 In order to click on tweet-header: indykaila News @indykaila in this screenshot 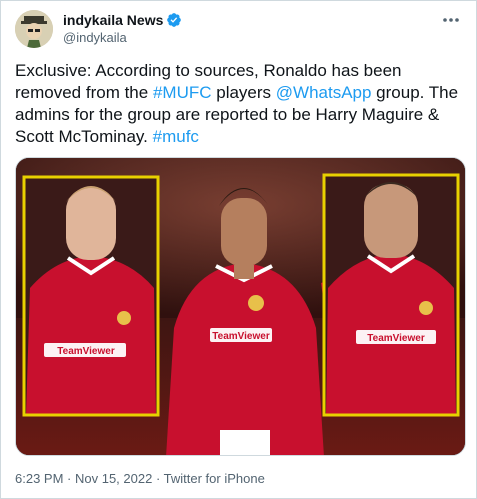, I will do `click(238, 30)`.